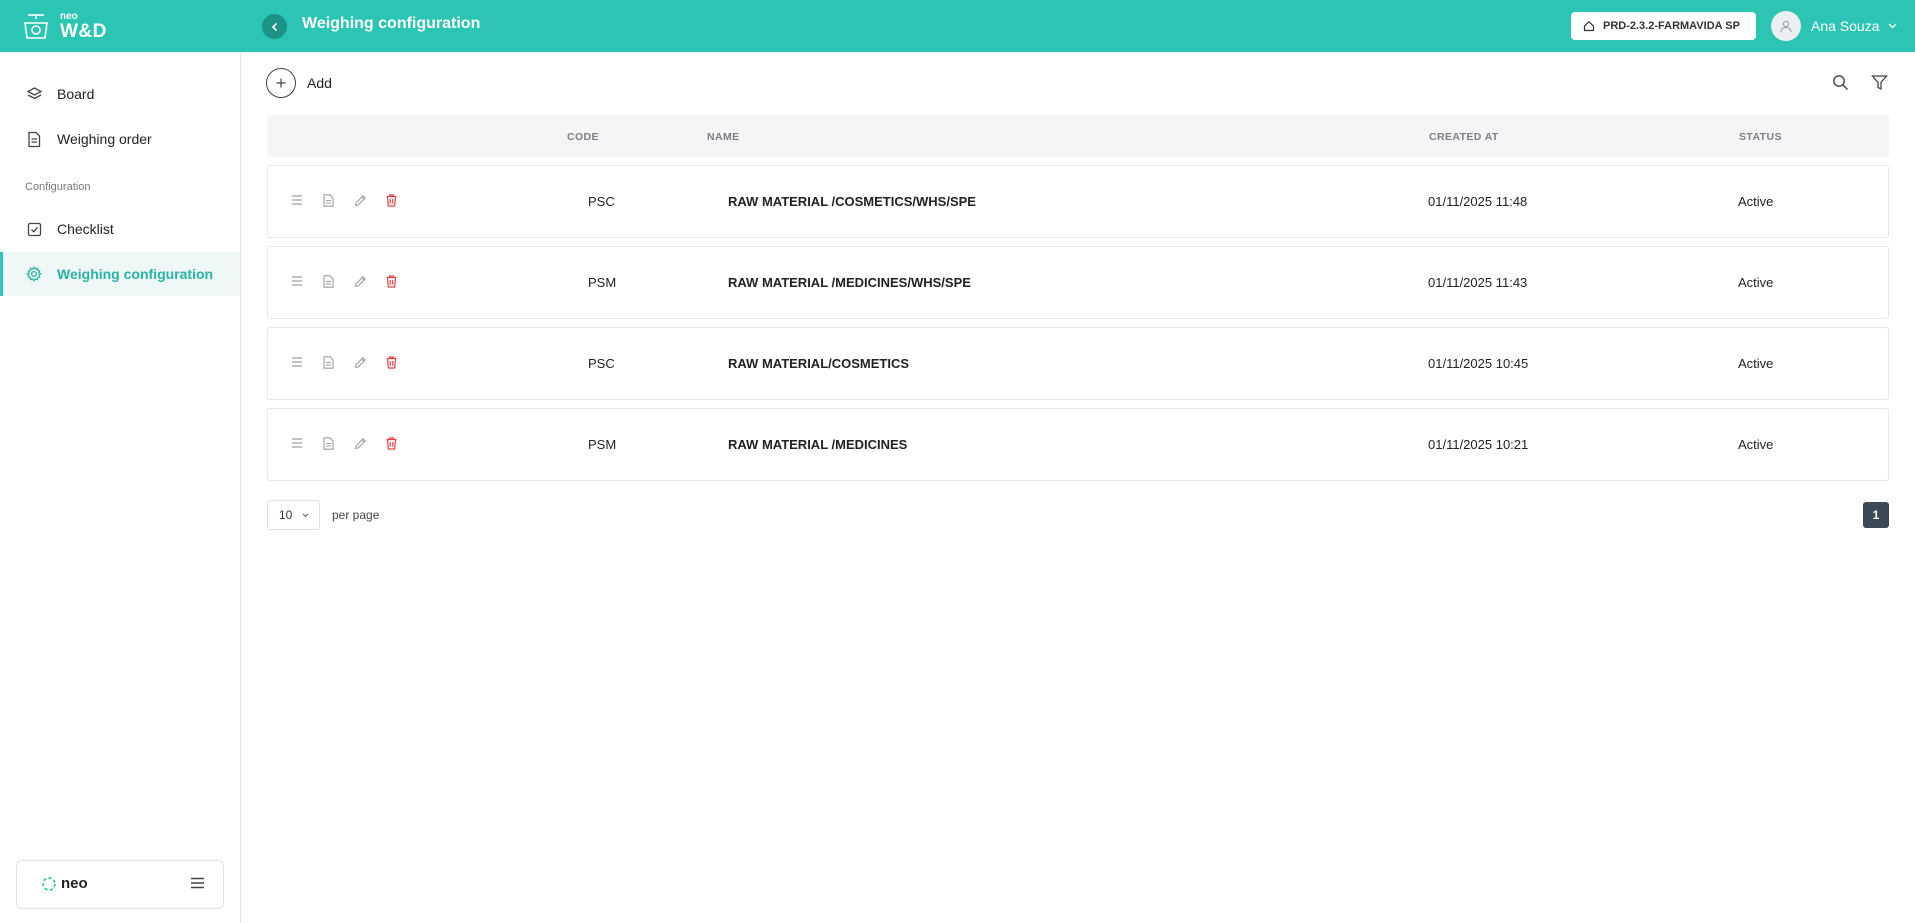 This screenshot has width=1915, height=923. I want to click on menu-icon, so click(197, 885).